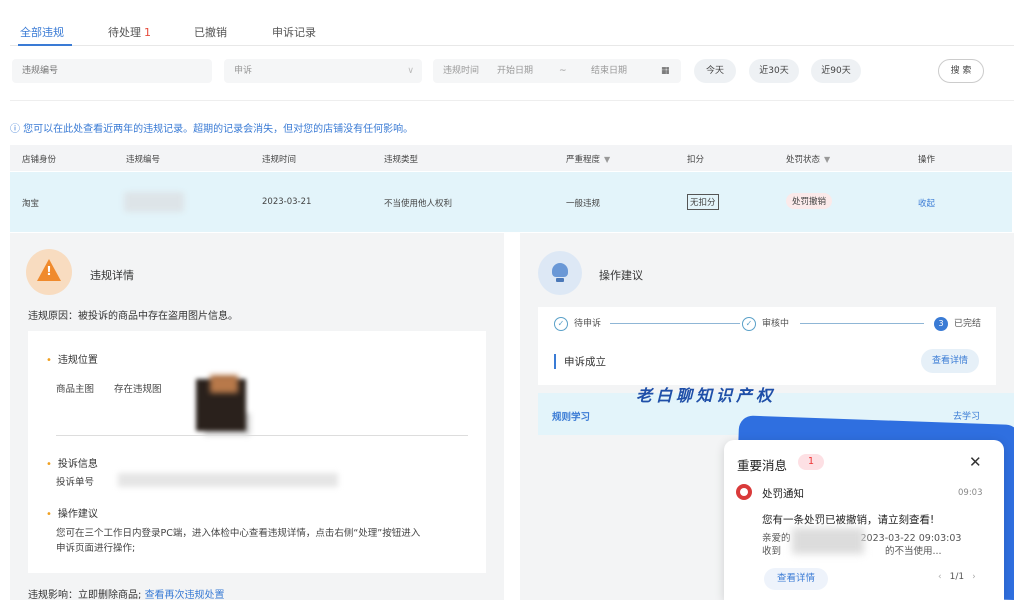 This screenshot has height=600, width=1014. I want to click on appeal-result: 申诉成立, so click(580, 361).